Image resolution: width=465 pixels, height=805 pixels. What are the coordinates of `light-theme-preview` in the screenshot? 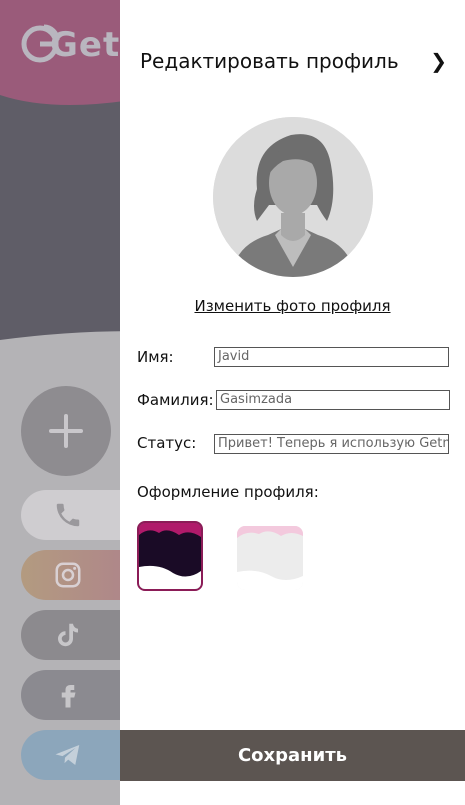 It's located at (270, 558).